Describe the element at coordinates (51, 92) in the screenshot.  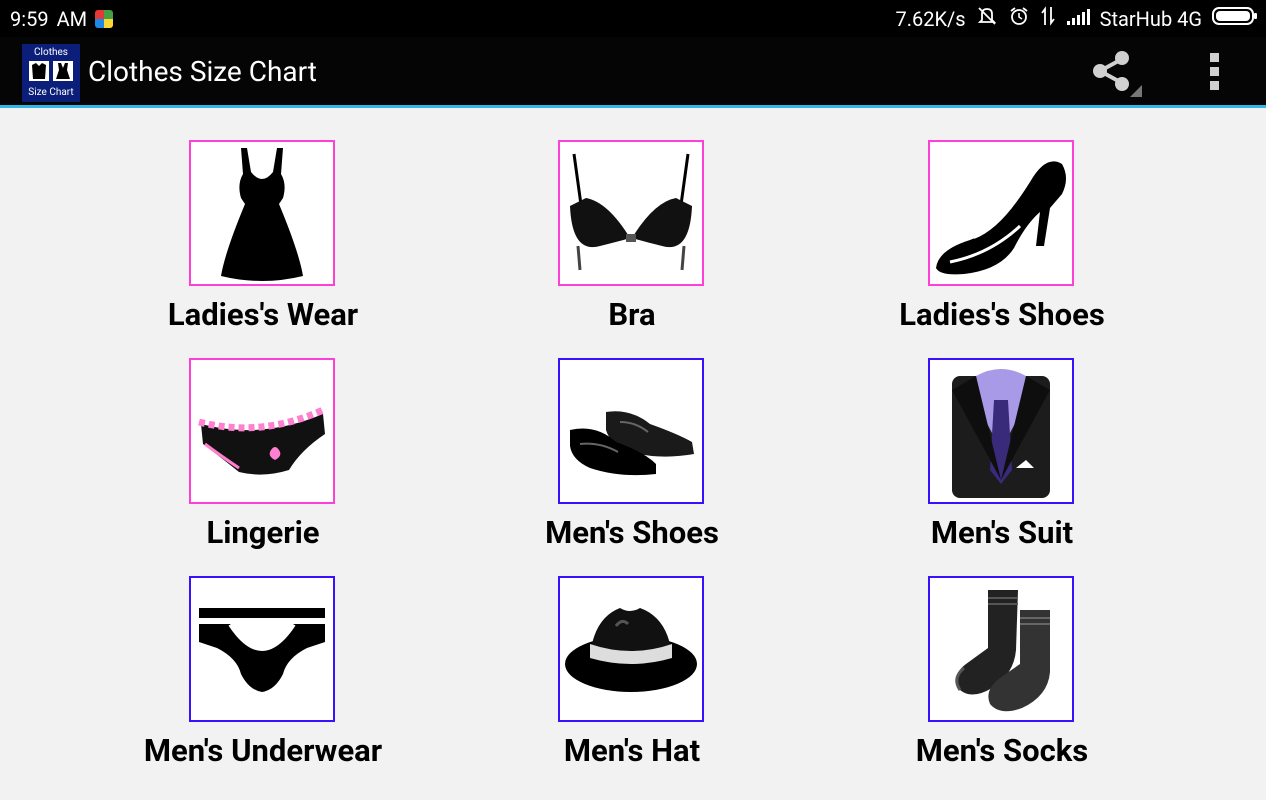
I see `app-logo-bottom-text: Size Chart` at that location.